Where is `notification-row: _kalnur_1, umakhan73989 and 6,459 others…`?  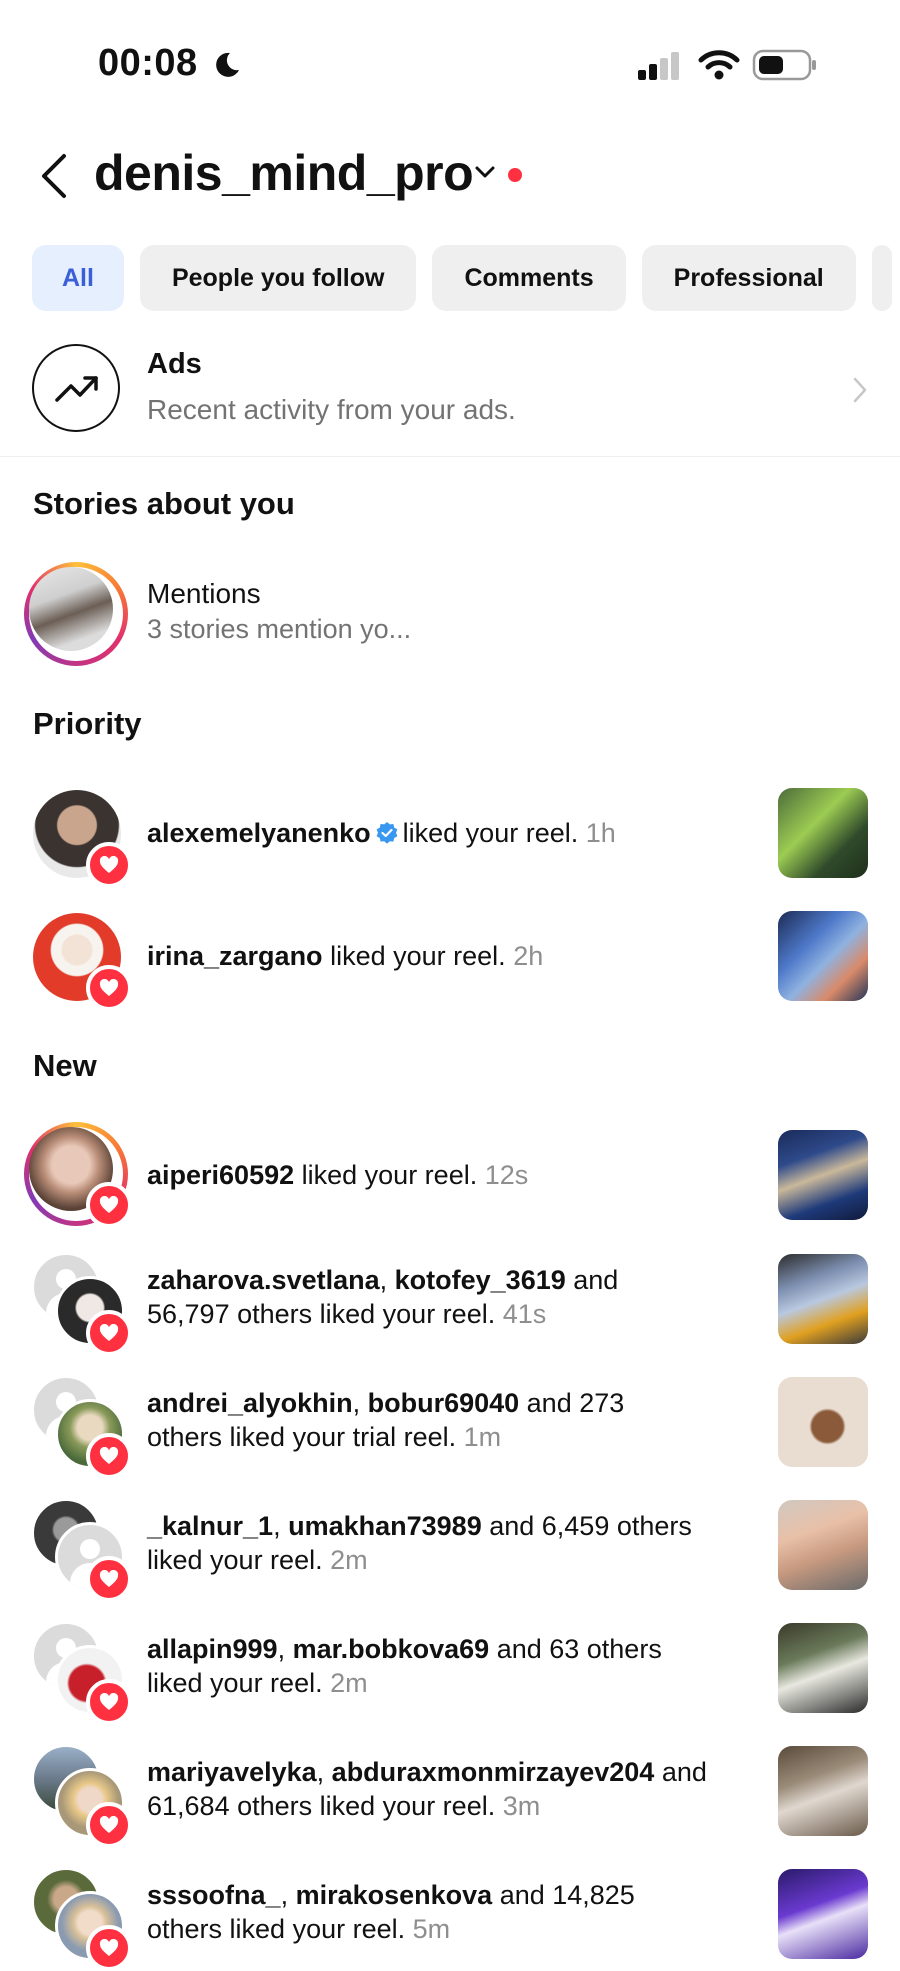 notification-row: _kalnur_1, umakhan73989 and 6,459 others… is located at coordinates (450, 1547).